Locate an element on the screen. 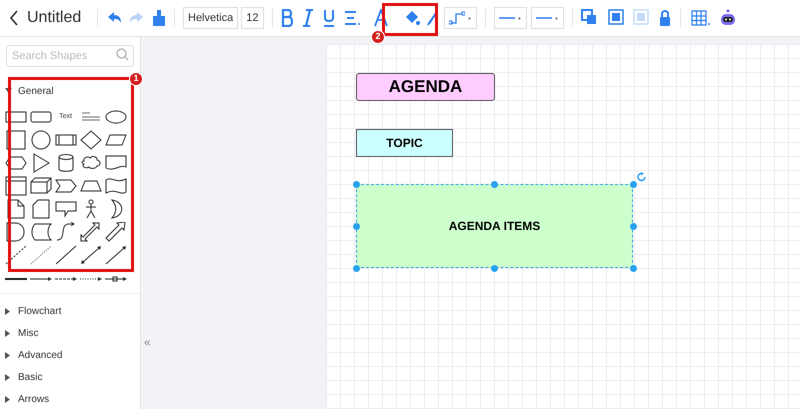 The width and height of the screenshot is (800, 409). category-label: Arrows is located at coordinates (34, 399).